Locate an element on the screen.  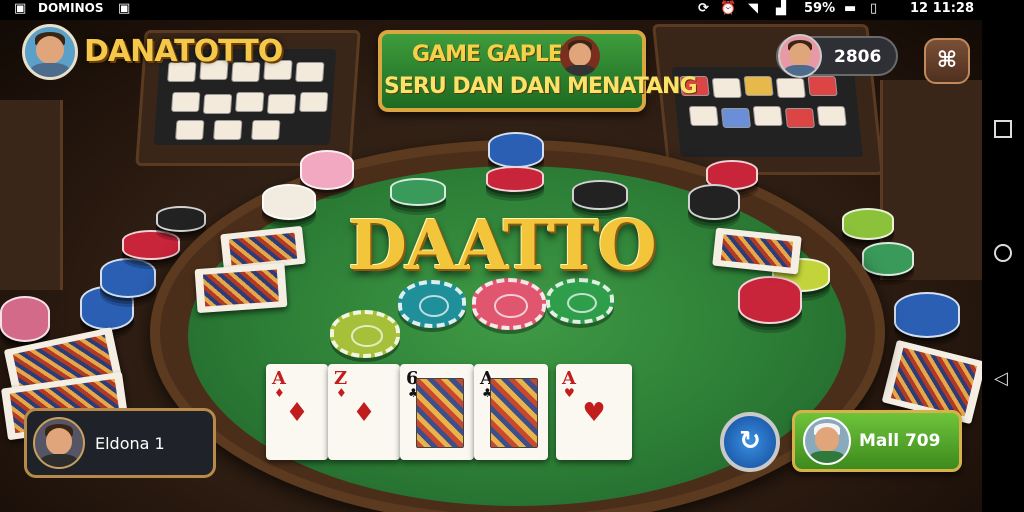
mall-button: Mall 709 is located at coordinates (877, 441).